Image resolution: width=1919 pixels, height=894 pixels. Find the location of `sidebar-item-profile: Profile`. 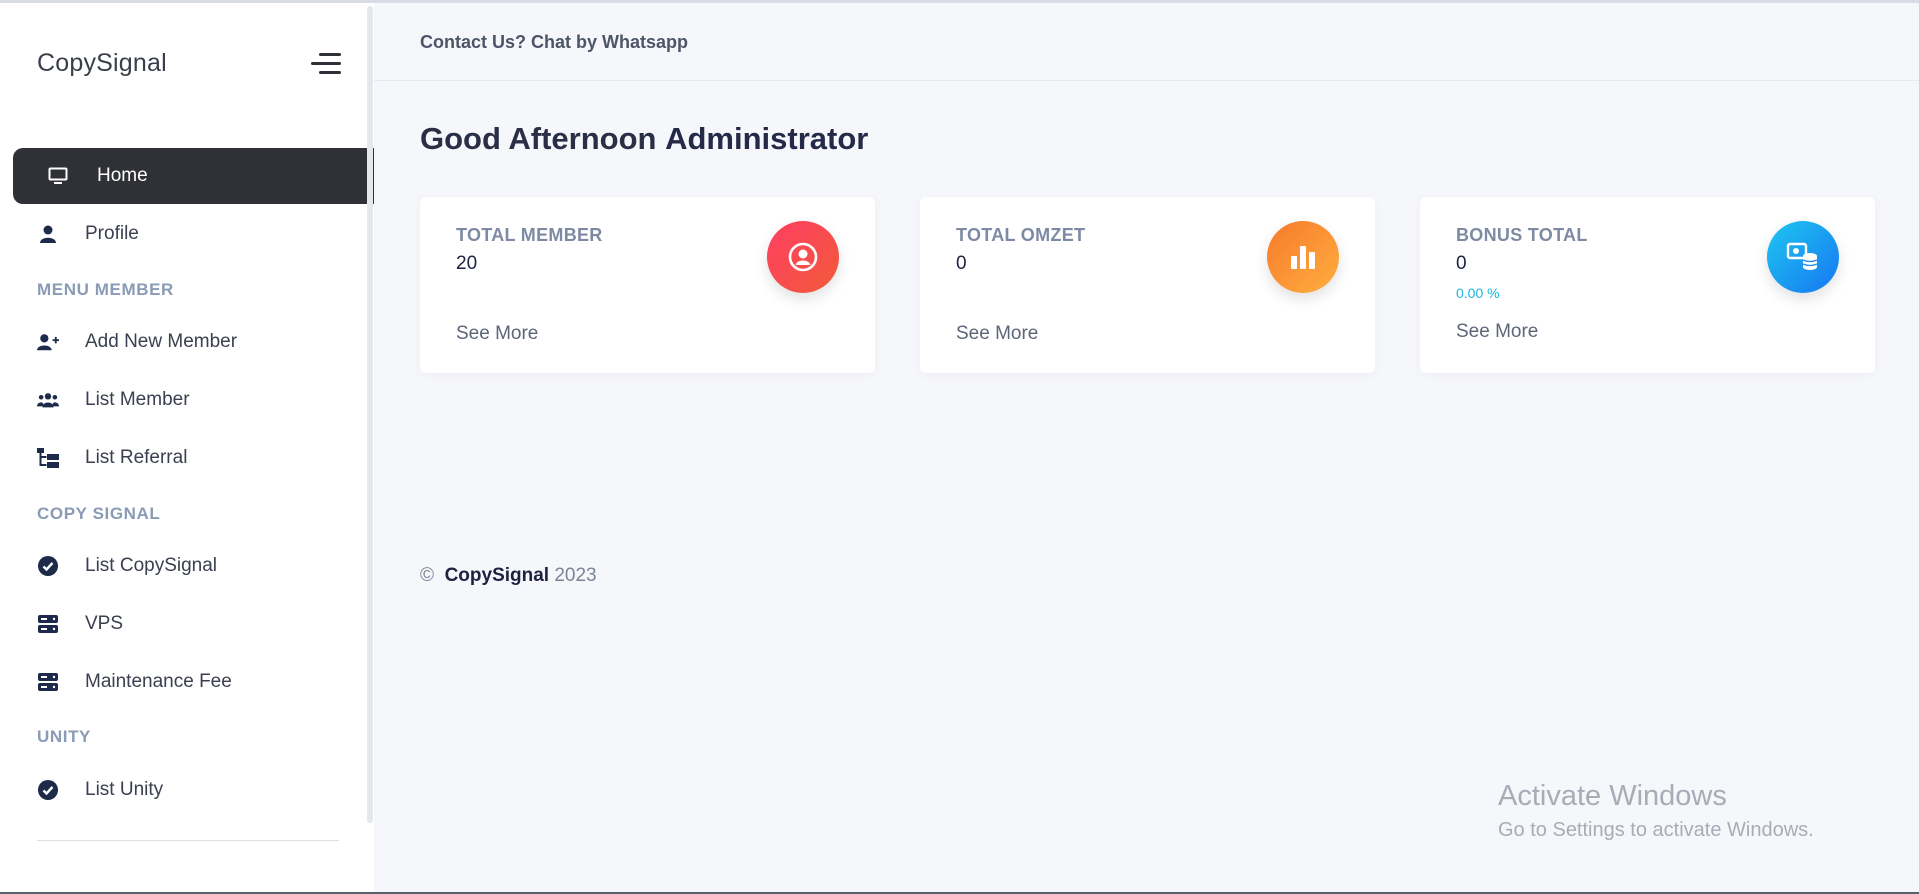

sidebar-item-profile: Profile is located at coordinates (193, 234).